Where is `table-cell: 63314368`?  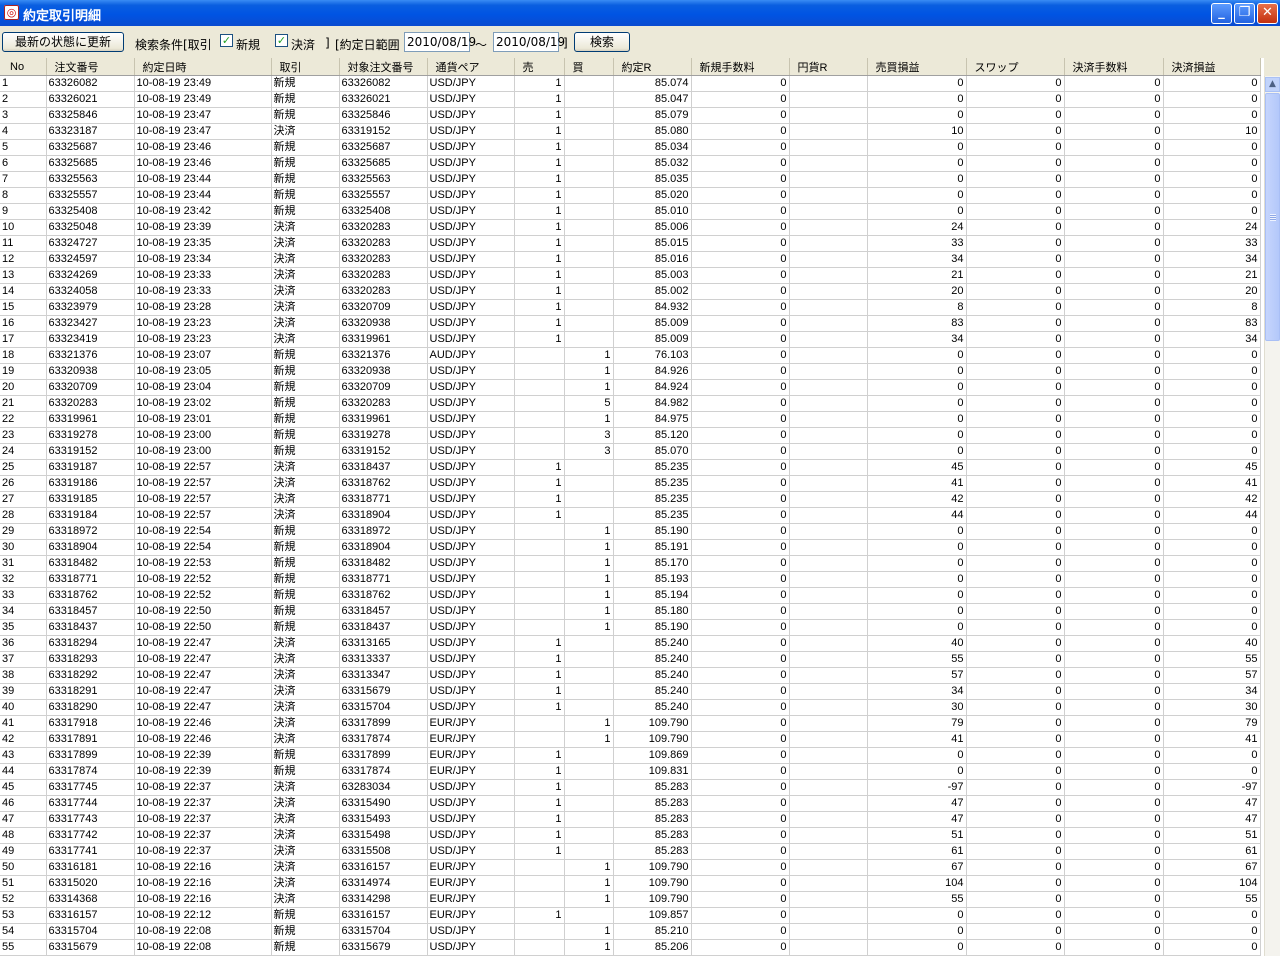 table-cell: 63314368 is located at coordinates (90, 899).